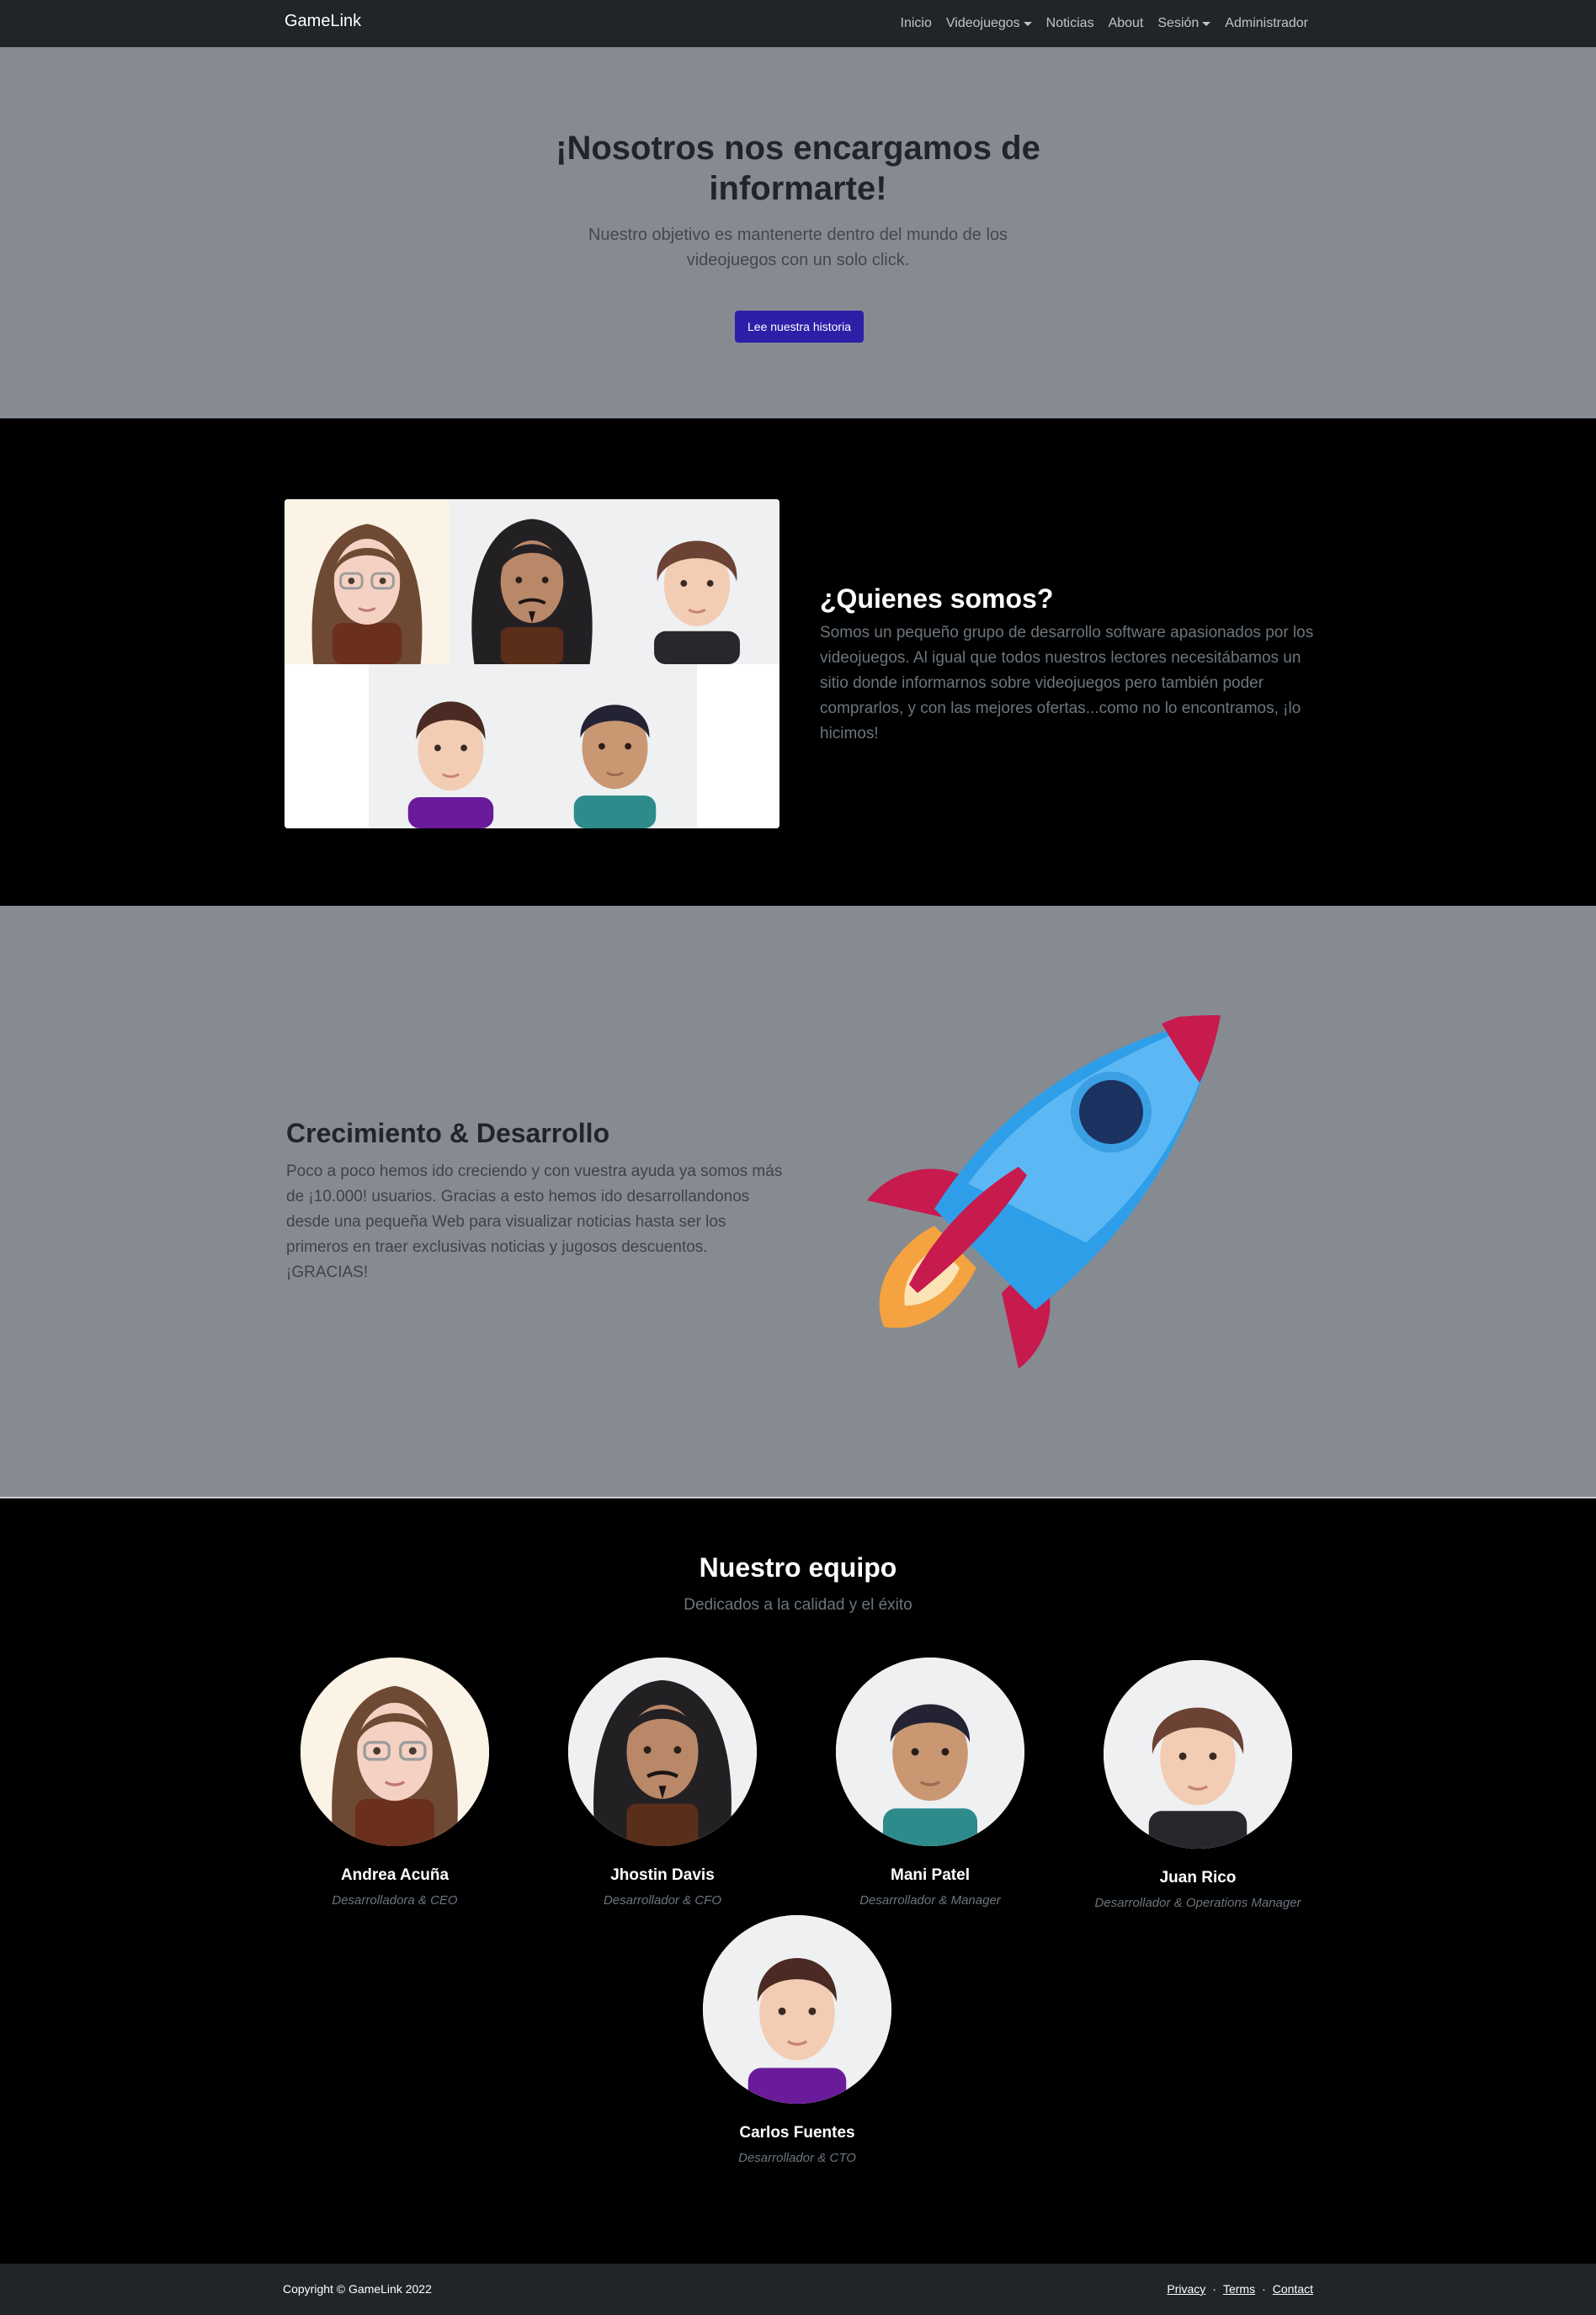  What do you see at coordinates (797, 2158) in the screenshot?
I see `member-role: Desarrollador & CTO` at bounding box center [797, 2158].